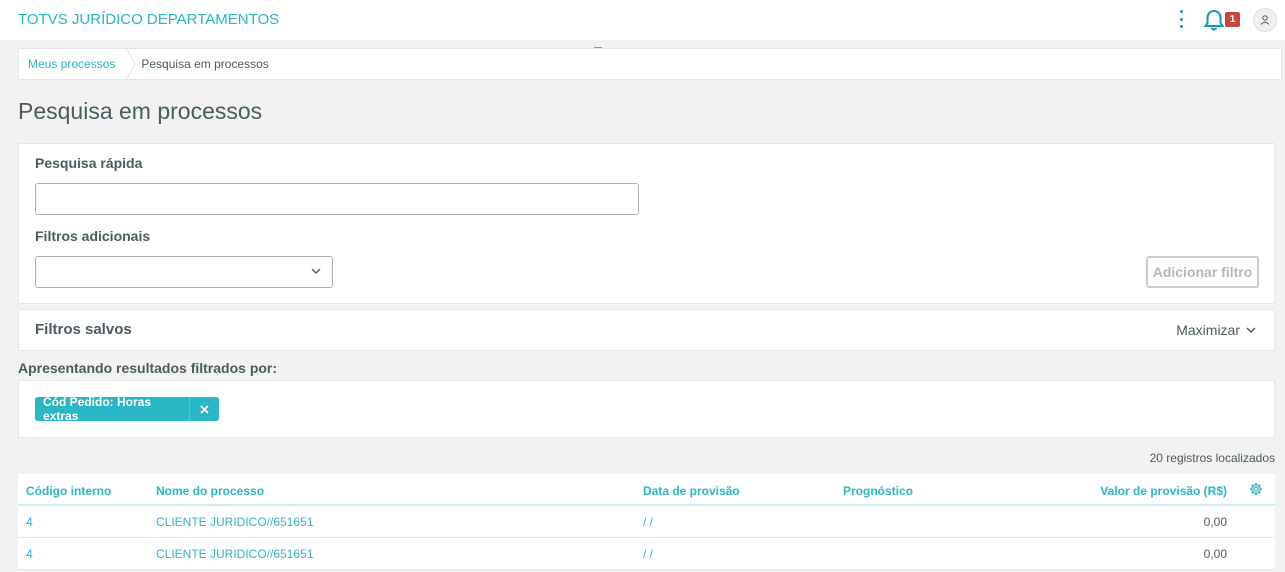  I want to click on breadcrumb-separator, so click(132, 64).